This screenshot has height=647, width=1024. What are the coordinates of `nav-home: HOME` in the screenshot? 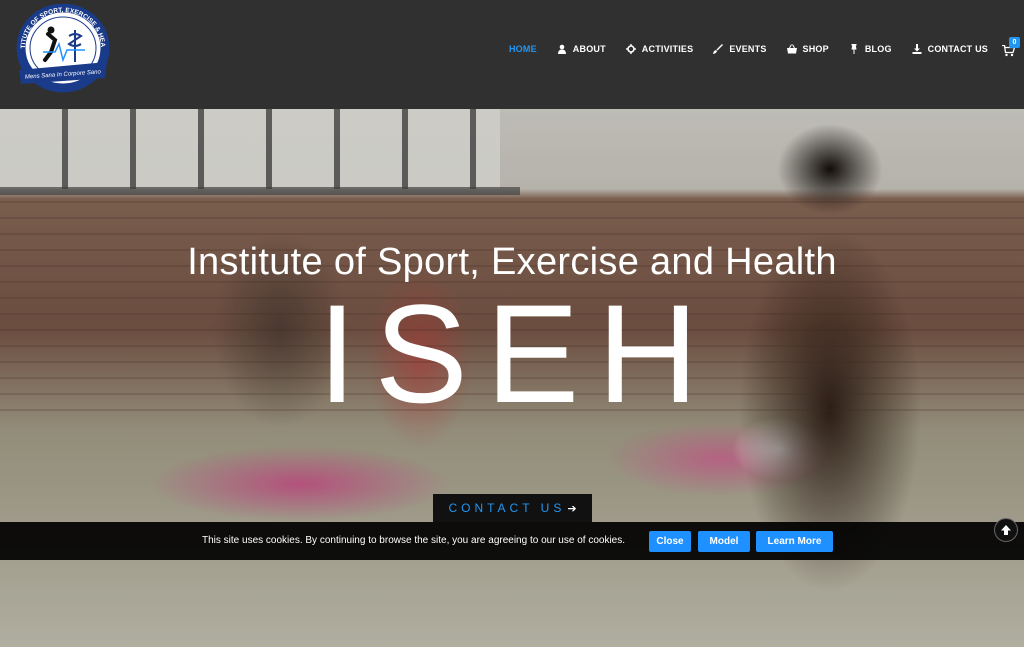 It's located at (523, 49).